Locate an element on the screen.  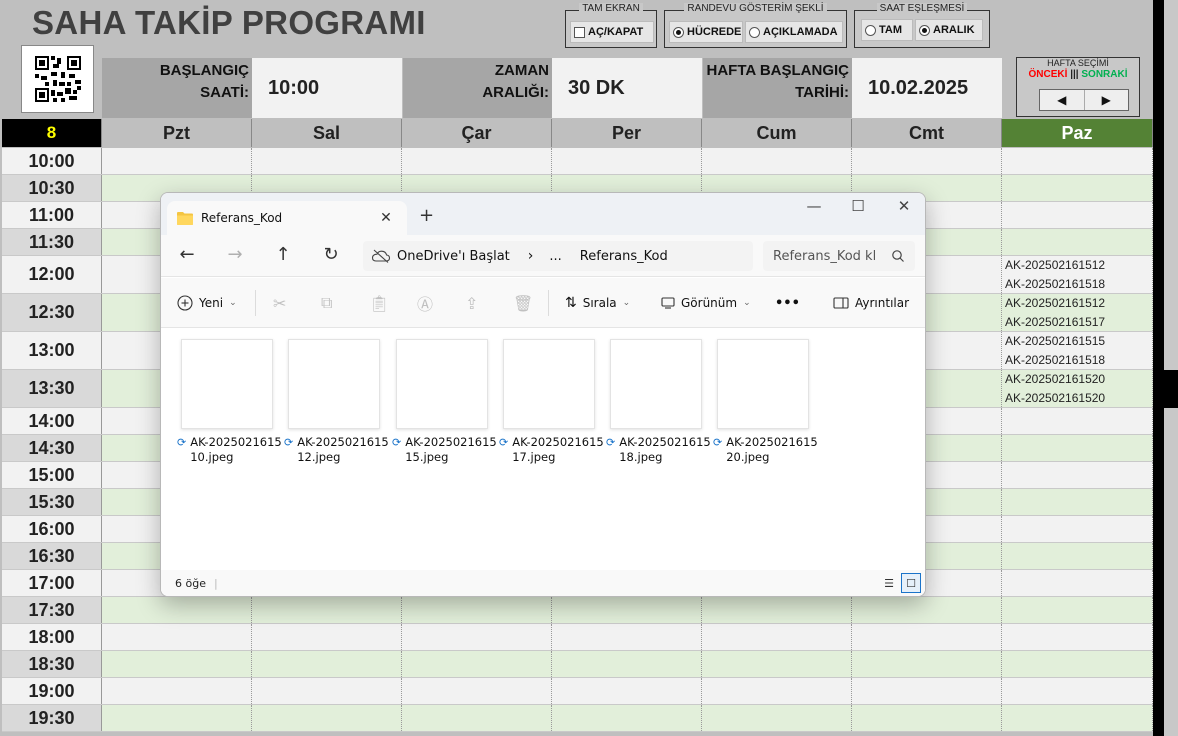
new-button: Yeni ⌄ is located at coordinates (207, 303).